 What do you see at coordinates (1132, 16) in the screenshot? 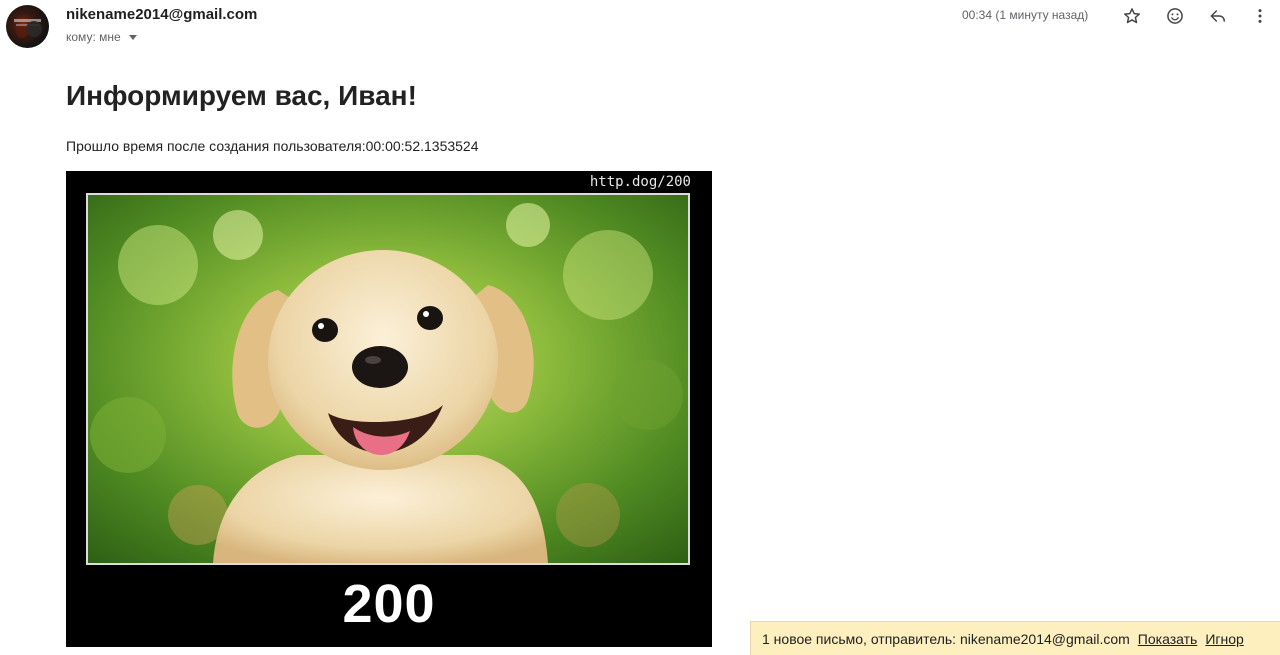
I see `star-icon` at bounding box center [1132, 16].